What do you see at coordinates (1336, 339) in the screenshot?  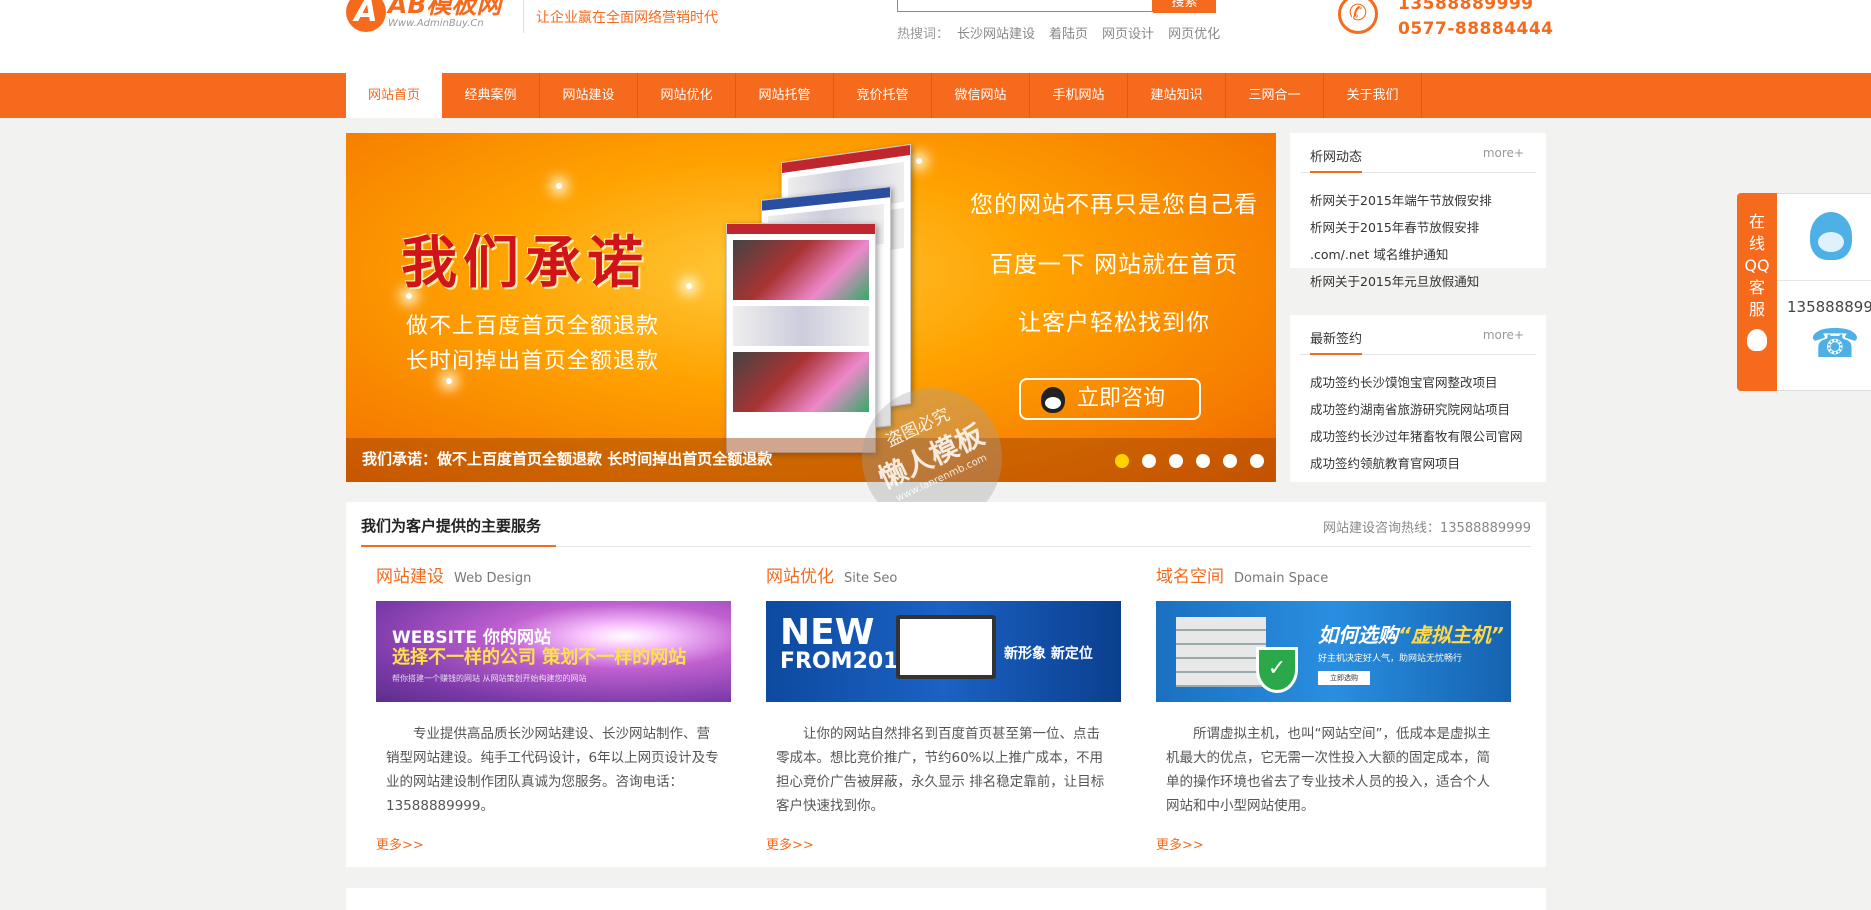 I see `signings-panel-title: 最新签约` at bounding box center [1336, 339].